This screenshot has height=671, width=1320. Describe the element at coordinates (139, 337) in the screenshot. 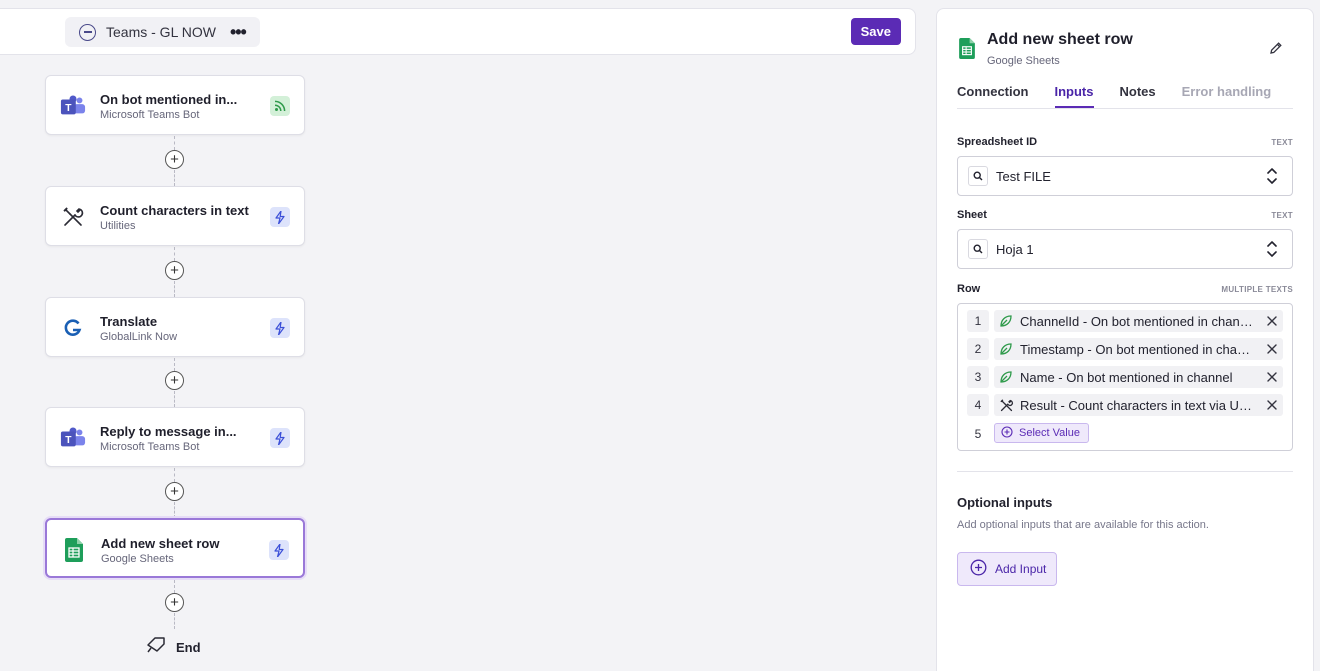

I see `node-subtitle: GlobalLink Now` at that location.